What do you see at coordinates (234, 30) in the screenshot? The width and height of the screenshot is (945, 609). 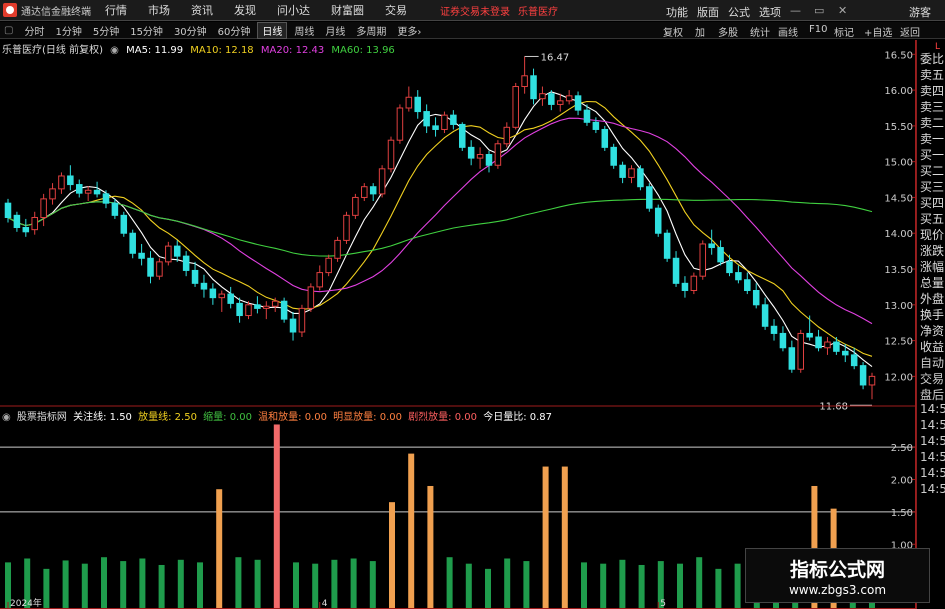 I see `tab-period-60min: 60分钟` at bounding box center [234, 30].